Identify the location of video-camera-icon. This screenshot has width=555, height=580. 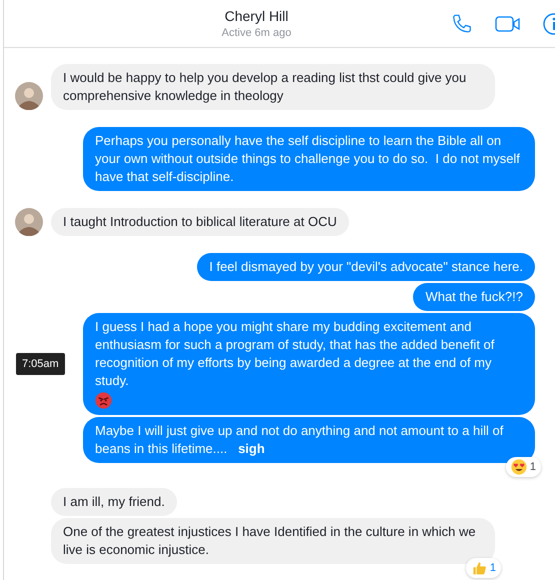
(508, 23).